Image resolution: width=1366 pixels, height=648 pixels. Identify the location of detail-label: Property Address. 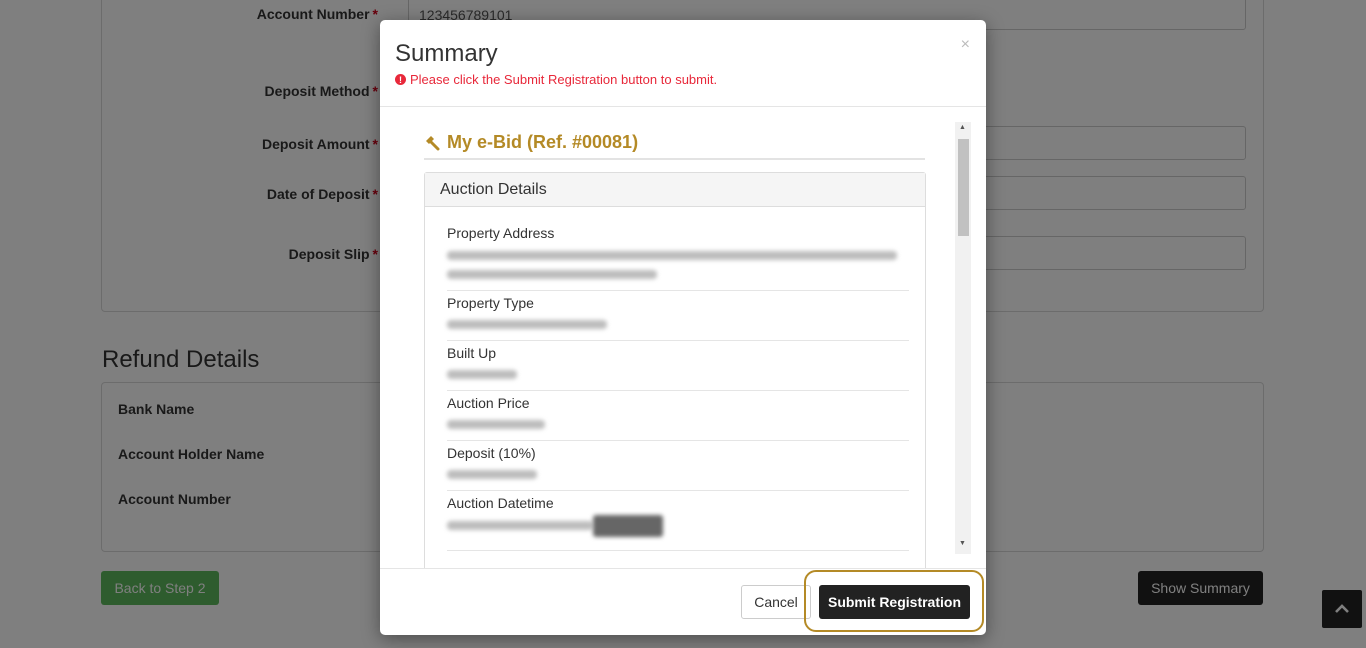
(501, 233).